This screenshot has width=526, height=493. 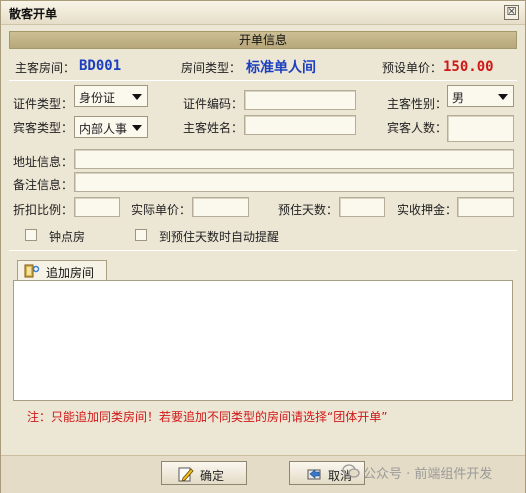 What do you see at coordinates (97, 207) in the screenshot?
I see `discount-input` at bounding box center [97, 207].